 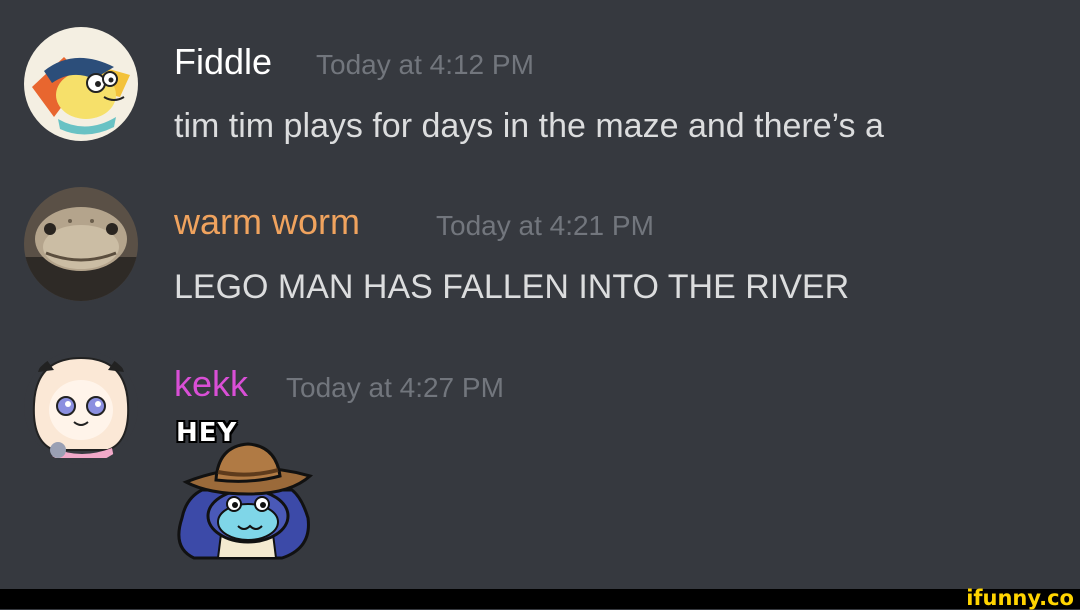 What do you see at coordinates (545, 225) in the screenshot?
I see `timestamp-warm-worm: Today at 4:21 PM` at bounding box center [545, 225].